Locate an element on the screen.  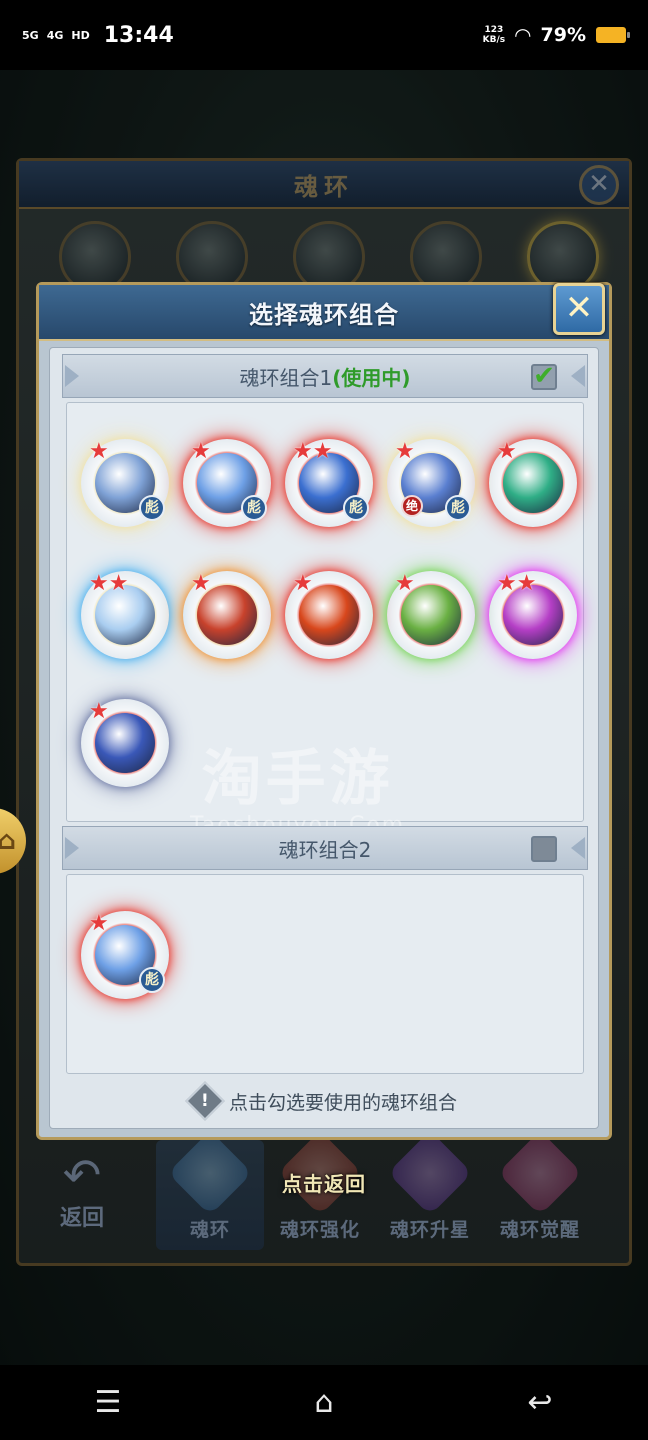
group1-status: (使用中) is located at coordinates (371, 377).